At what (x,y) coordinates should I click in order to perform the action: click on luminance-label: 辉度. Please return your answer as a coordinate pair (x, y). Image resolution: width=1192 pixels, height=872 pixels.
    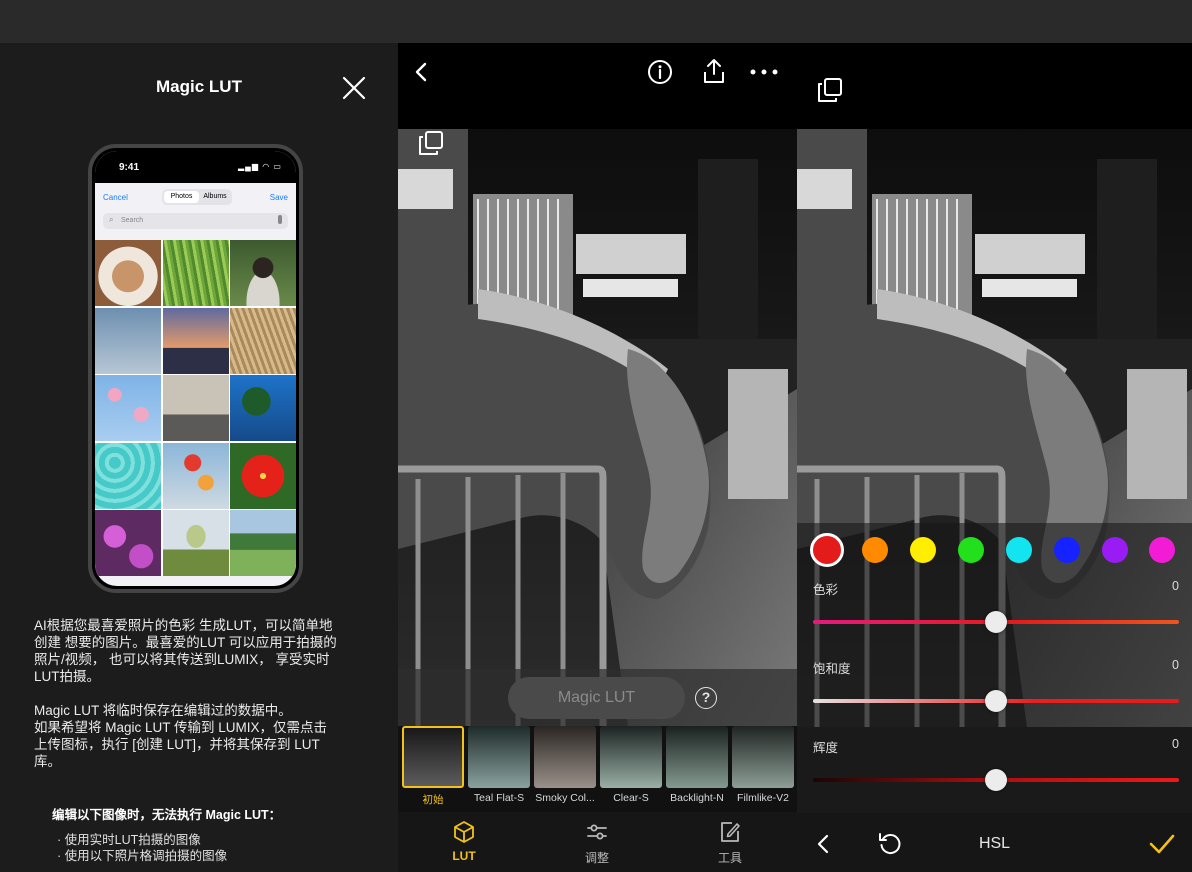
    Looking at the image, I should click on (826, 748).